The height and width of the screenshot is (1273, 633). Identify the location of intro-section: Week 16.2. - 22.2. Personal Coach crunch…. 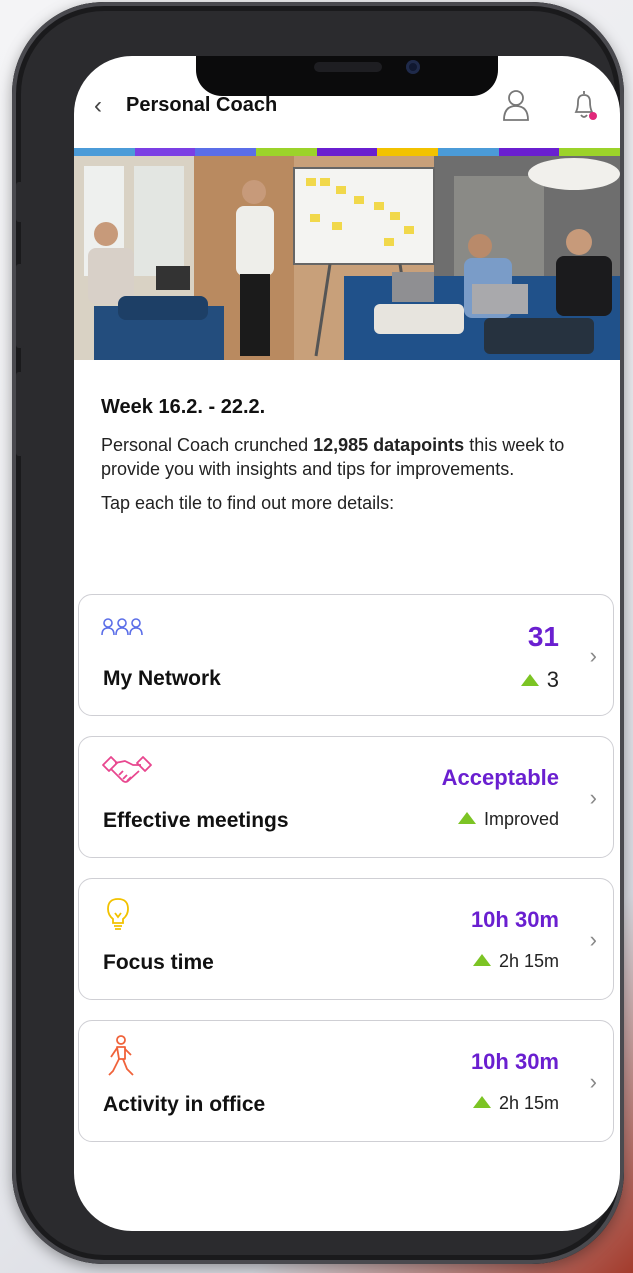
(351, 455).